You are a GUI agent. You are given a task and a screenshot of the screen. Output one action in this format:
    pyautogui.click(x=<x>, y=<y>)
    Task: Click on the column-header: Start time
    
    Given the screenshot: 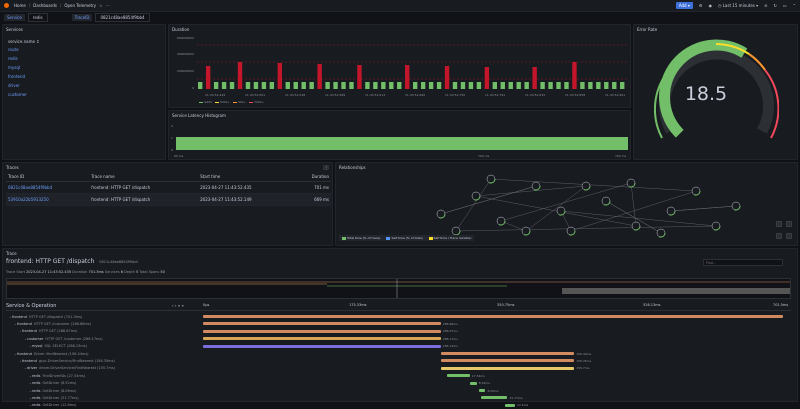 What is the action you would take?
    pyautogui.click(x=246, y=177)
    